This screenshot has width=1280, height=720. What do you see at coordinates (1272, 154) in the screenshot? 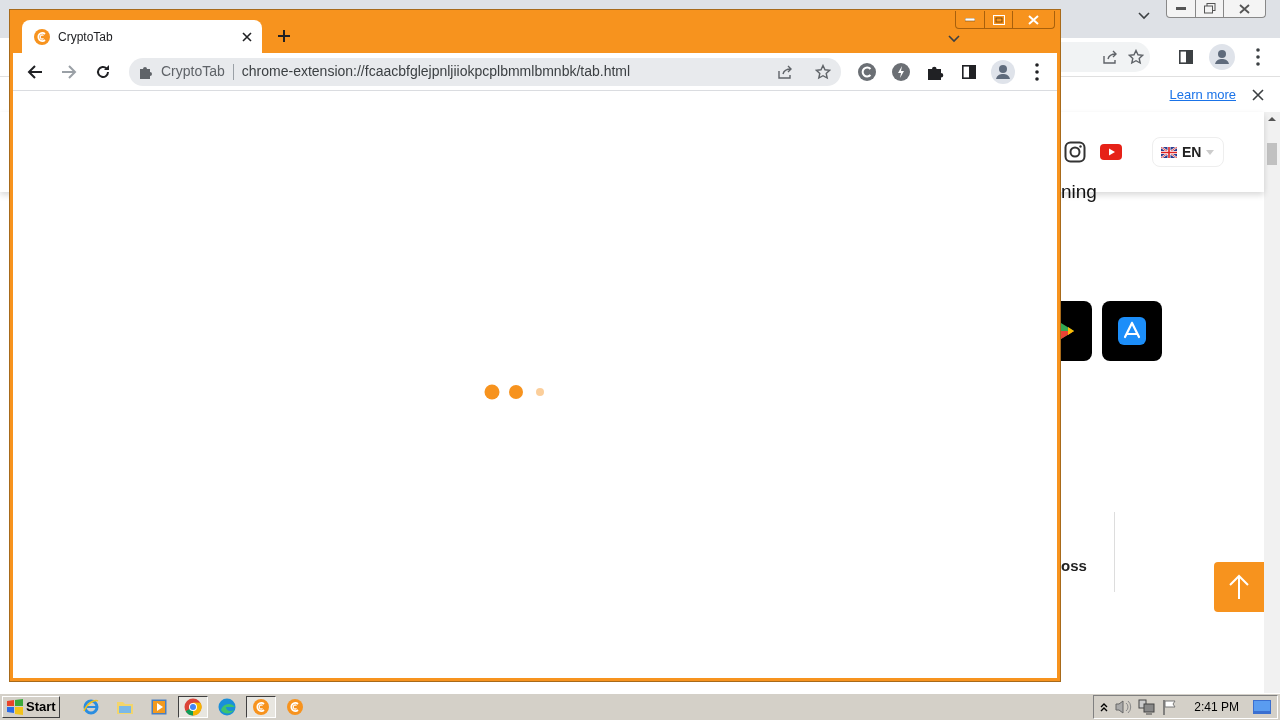
I see `scrollbar-thumb` at bounding box center [1272, 154].